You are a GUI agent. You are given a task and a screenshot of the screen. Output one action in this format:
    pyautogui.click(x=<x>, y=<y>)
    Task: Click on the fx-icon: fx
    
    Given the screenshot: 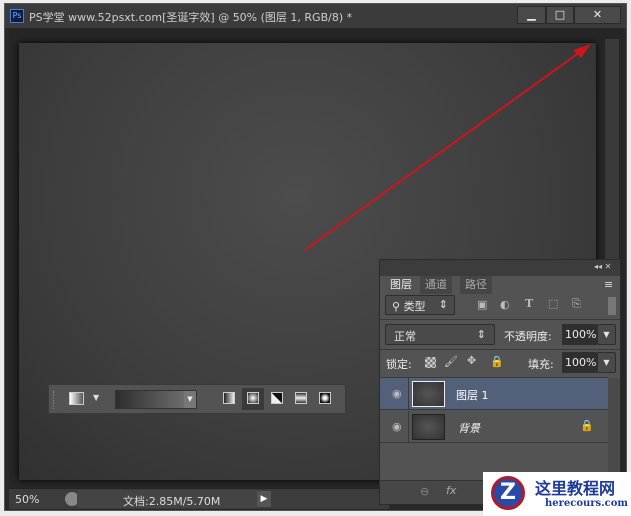 What is the action you would take?
    pyautogui.click(x=451, y=490)
    